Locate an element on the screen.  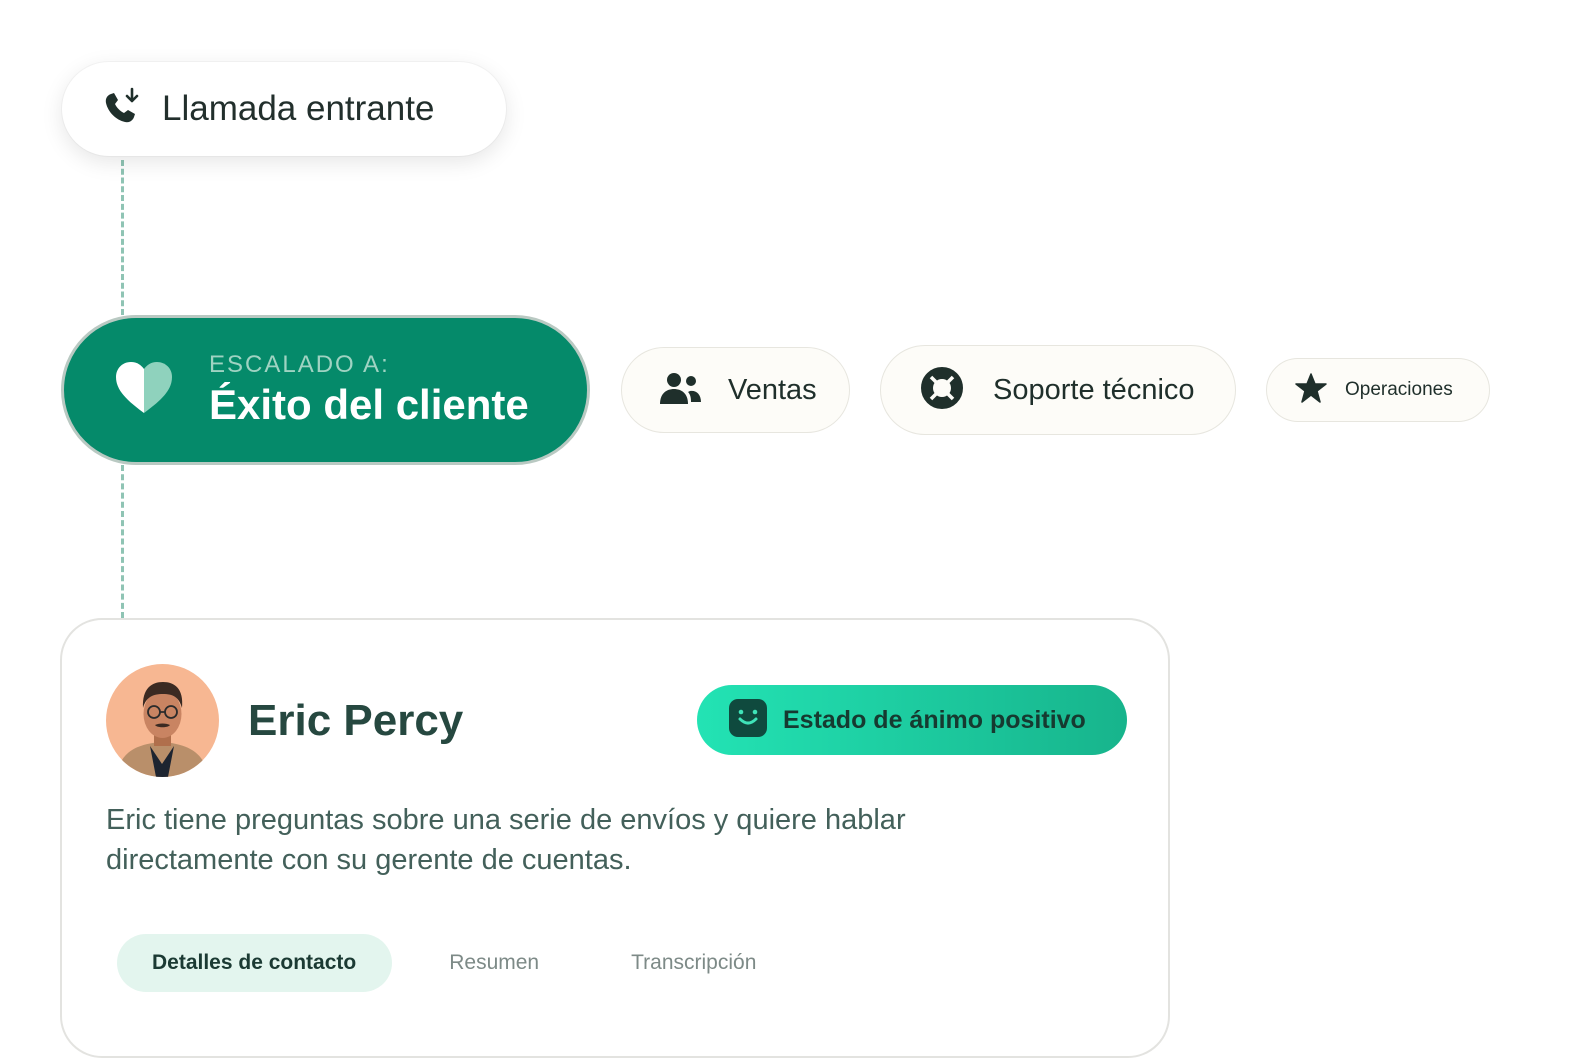
tab-detalles-de-contacto: Detalles de contacto is located at coordinates (255, 963).